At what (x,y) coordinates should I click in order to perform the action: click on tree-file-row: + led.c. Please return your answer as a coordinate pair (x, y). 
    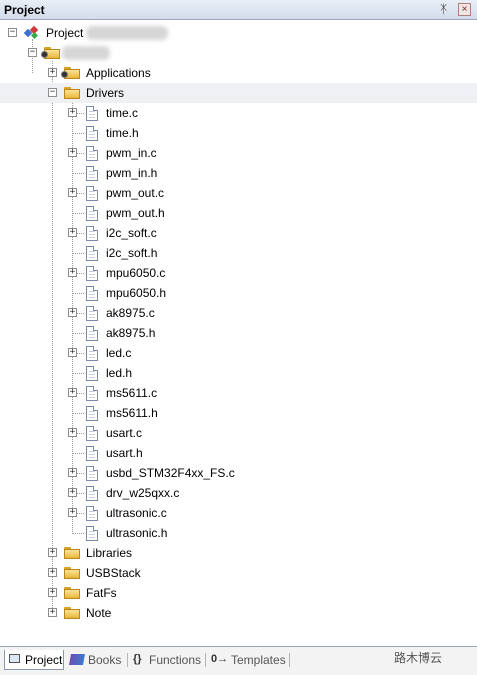
    Looking at the image, I should click on (238, 353).